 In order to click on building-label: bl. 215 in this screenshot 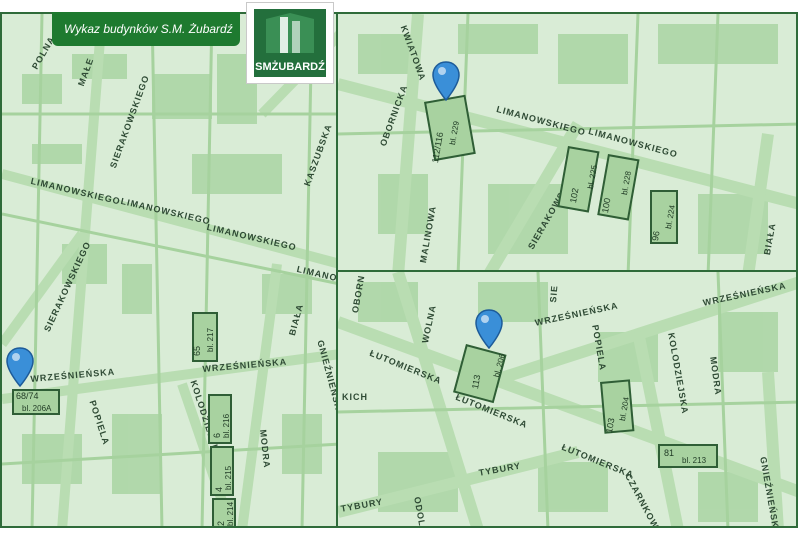, I will do `click(228, 477)`.